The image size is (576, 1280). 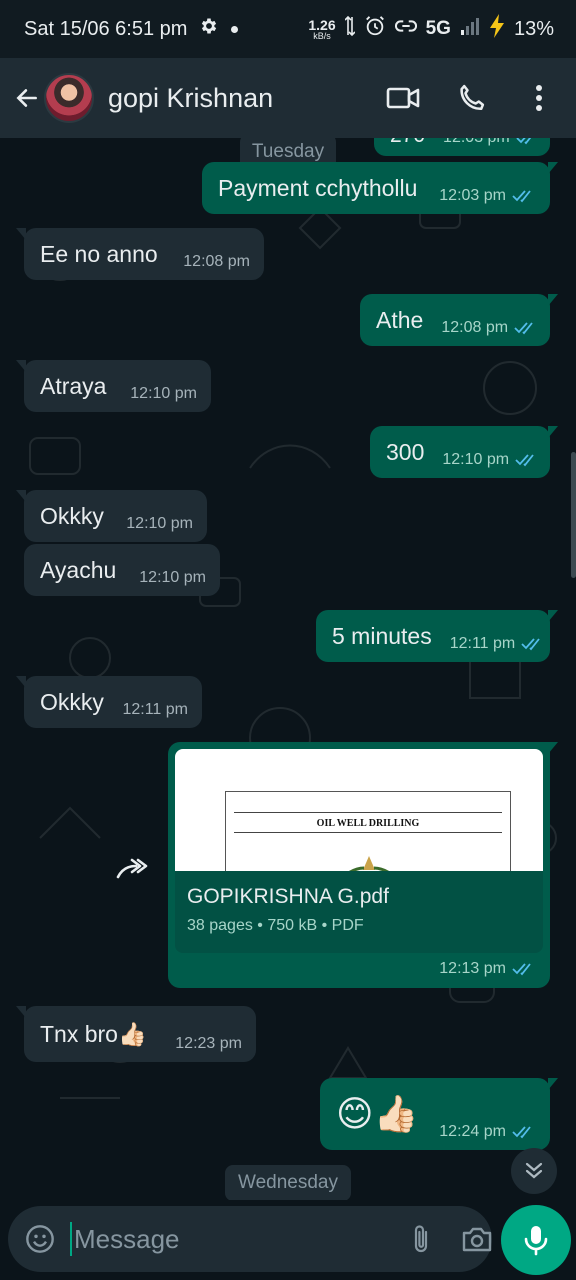 I want to click on emblem-icon, so click(x=369, y=863).